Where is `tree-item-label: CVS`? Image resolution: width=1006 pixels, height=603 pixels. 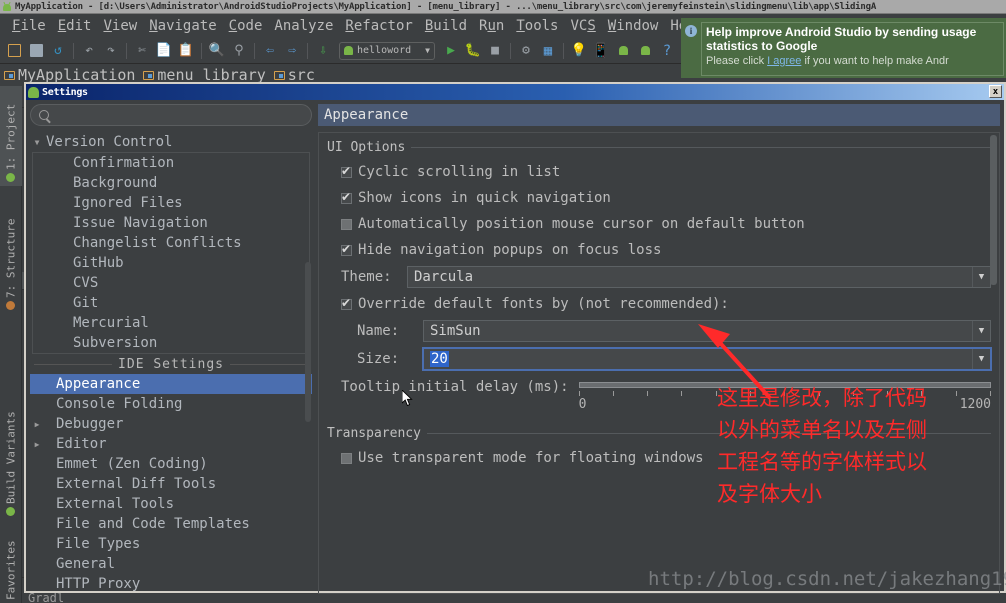 tree-item-label: CVS is located at coordinates (86, 283).